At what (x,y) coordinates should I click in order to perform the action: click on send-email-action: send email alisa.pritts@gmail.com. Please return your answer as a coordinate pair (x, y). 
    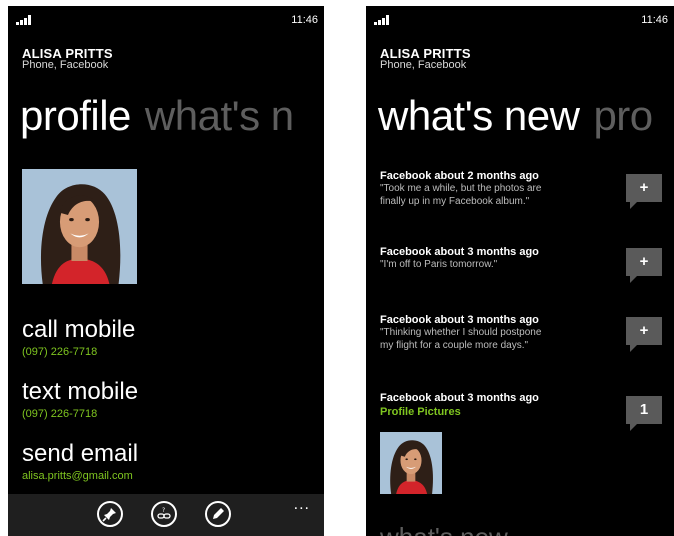
    Looking at the image, I should click on (80, 461).